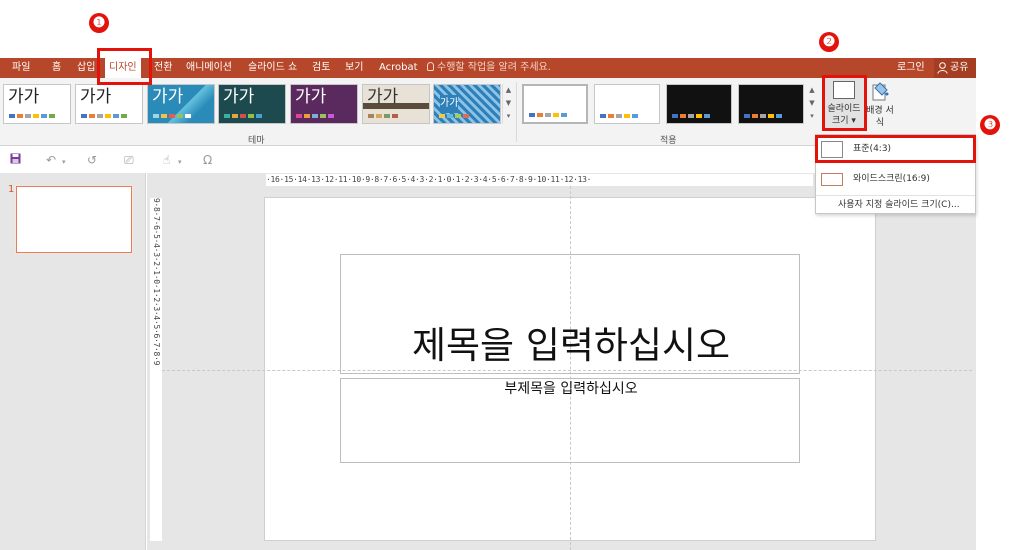 This screenshot has width=1016, height=550. Describe the element at coordinates (990, 125) in the screenshot. I see `callout-3: ❸` at that location.